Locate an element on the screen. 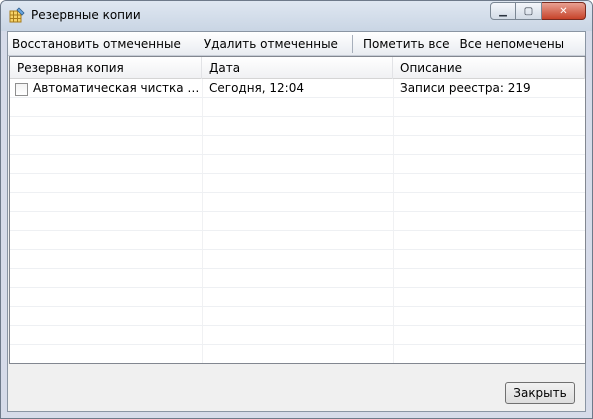 This screenshot has width=593, height=419. minimize-button: ▁ is located at coordinates (503, 11).